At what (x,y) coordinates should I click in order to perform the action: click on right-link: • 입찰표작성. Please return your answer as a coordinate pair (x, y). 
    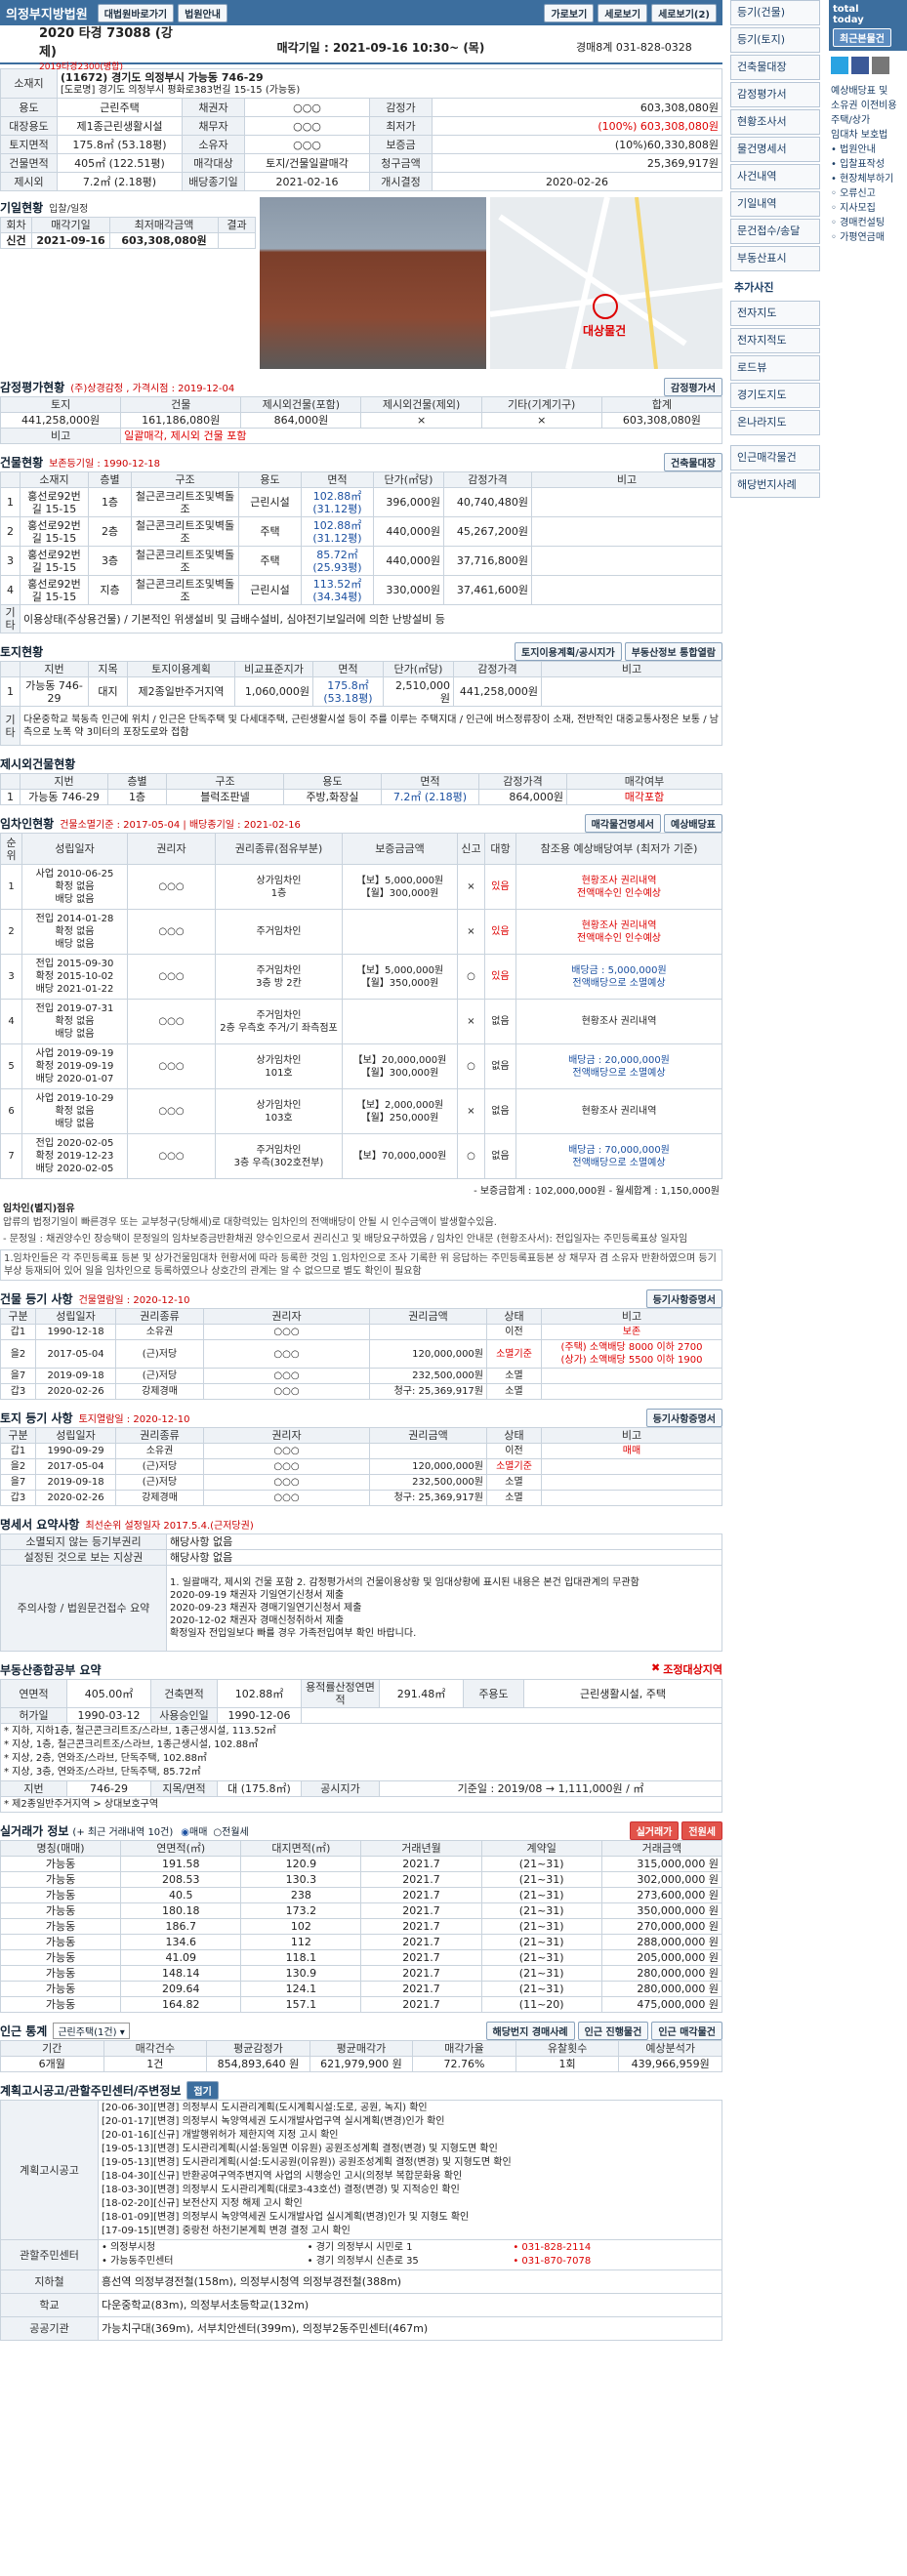
    Looking at the image, I should click on (868, 164).